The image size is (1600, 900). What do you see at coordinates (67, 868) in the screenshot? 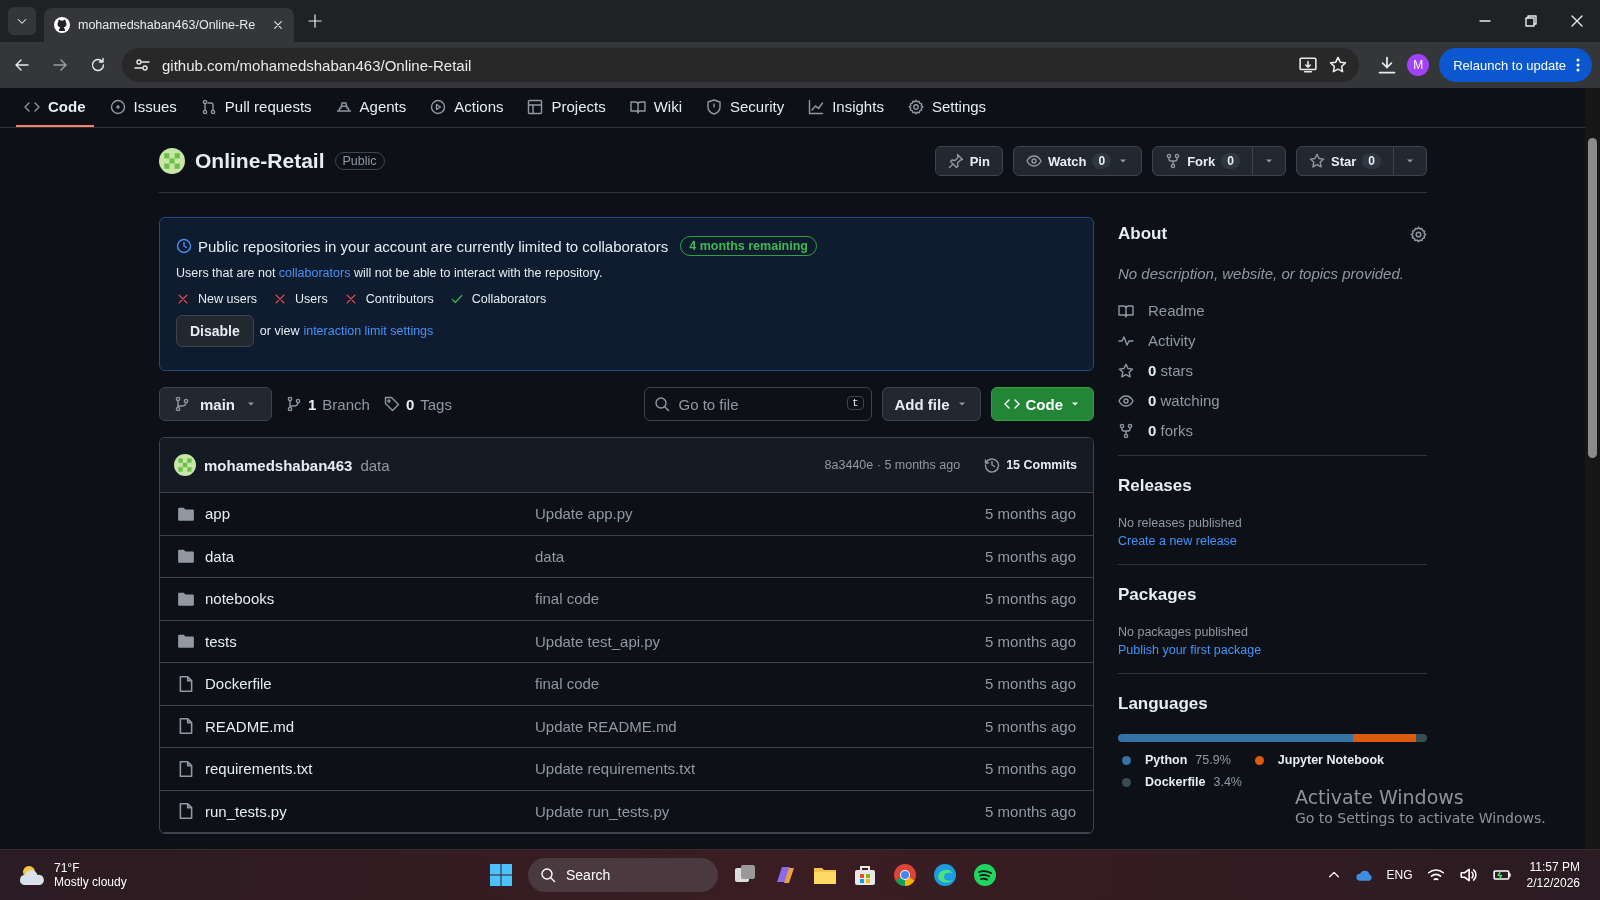
I see `temperature: 71°F` at bounding box center [67, 868].